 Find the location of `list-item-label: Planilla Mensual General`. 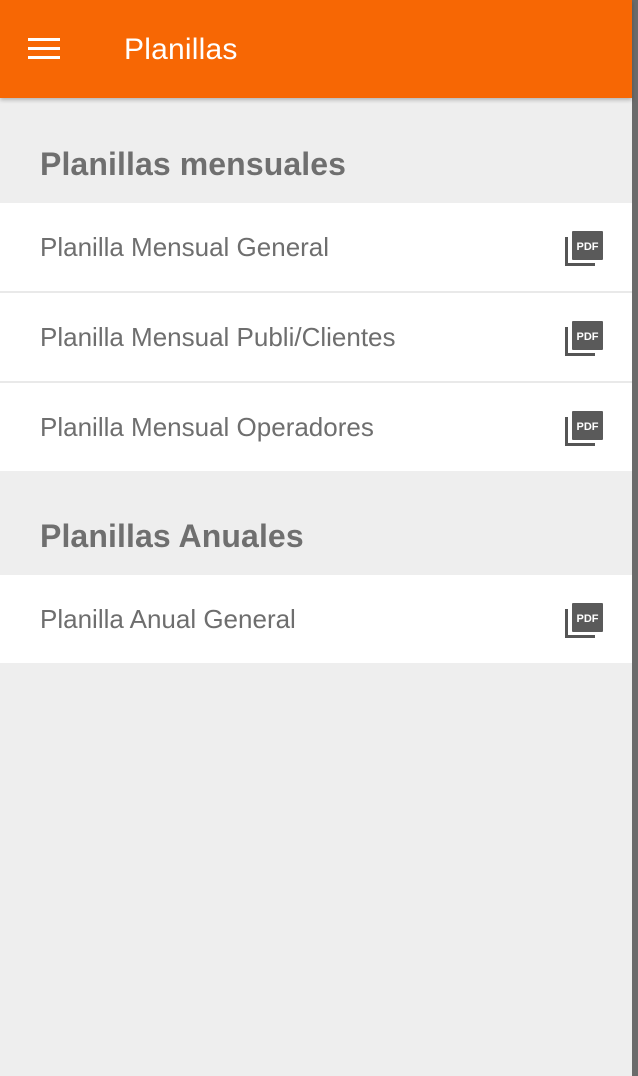

list-item-label: Planilla Mensual General is located at coordinates (185, 247).